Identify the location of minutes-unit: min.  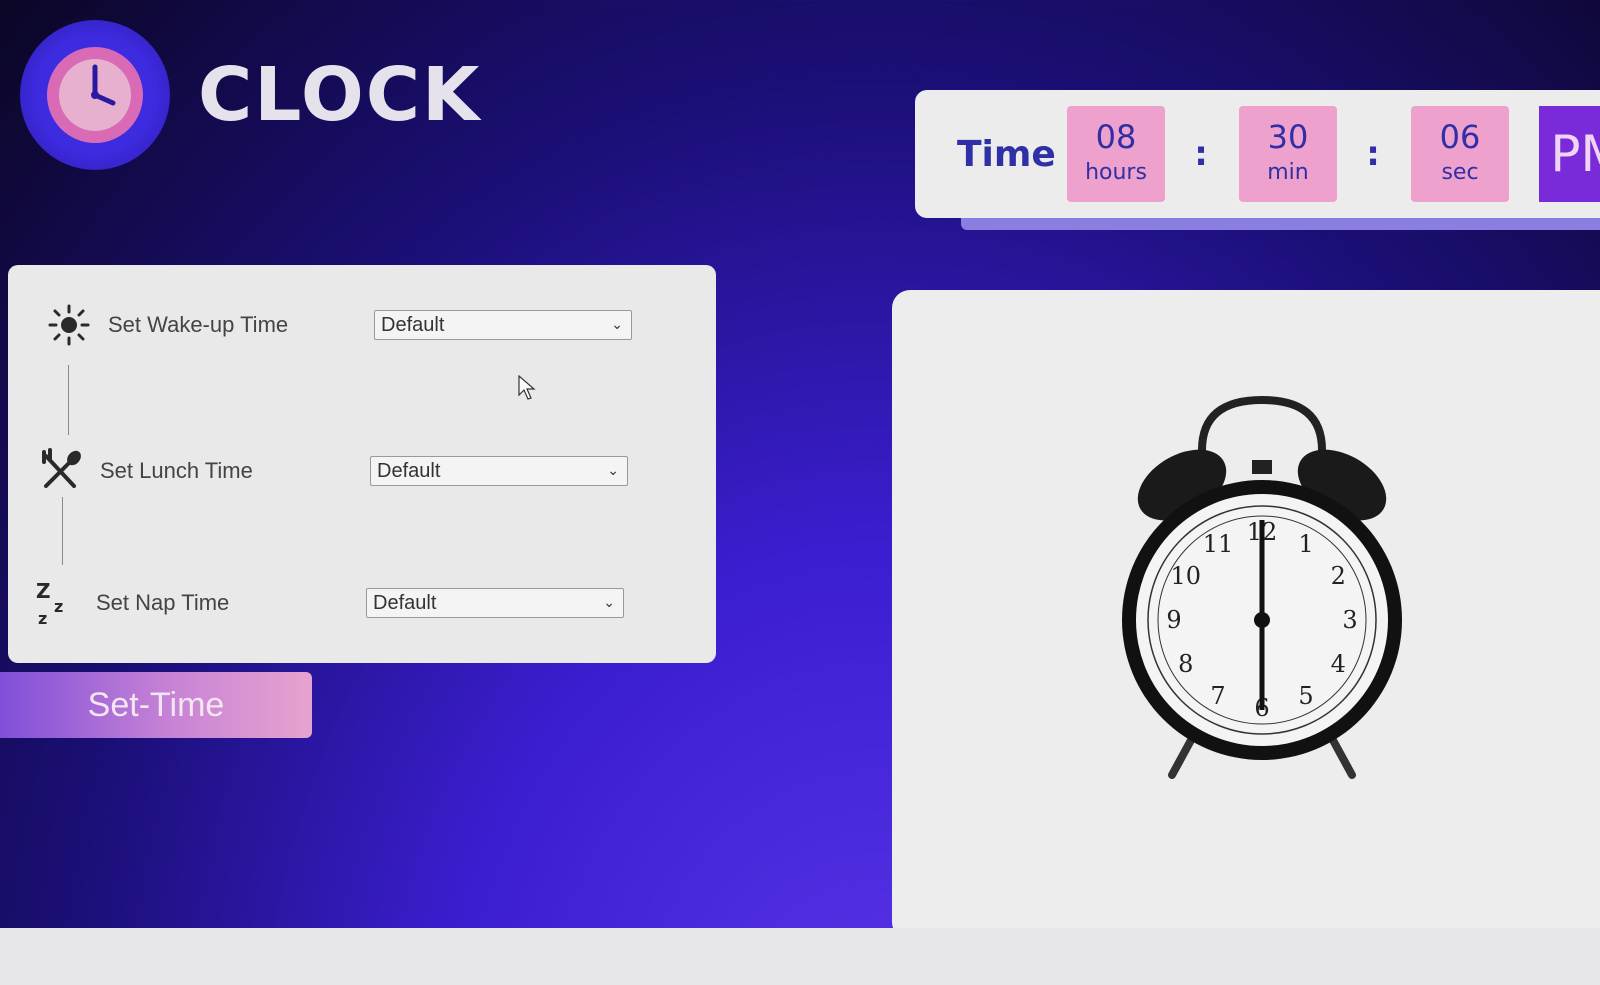
(1288, 172).